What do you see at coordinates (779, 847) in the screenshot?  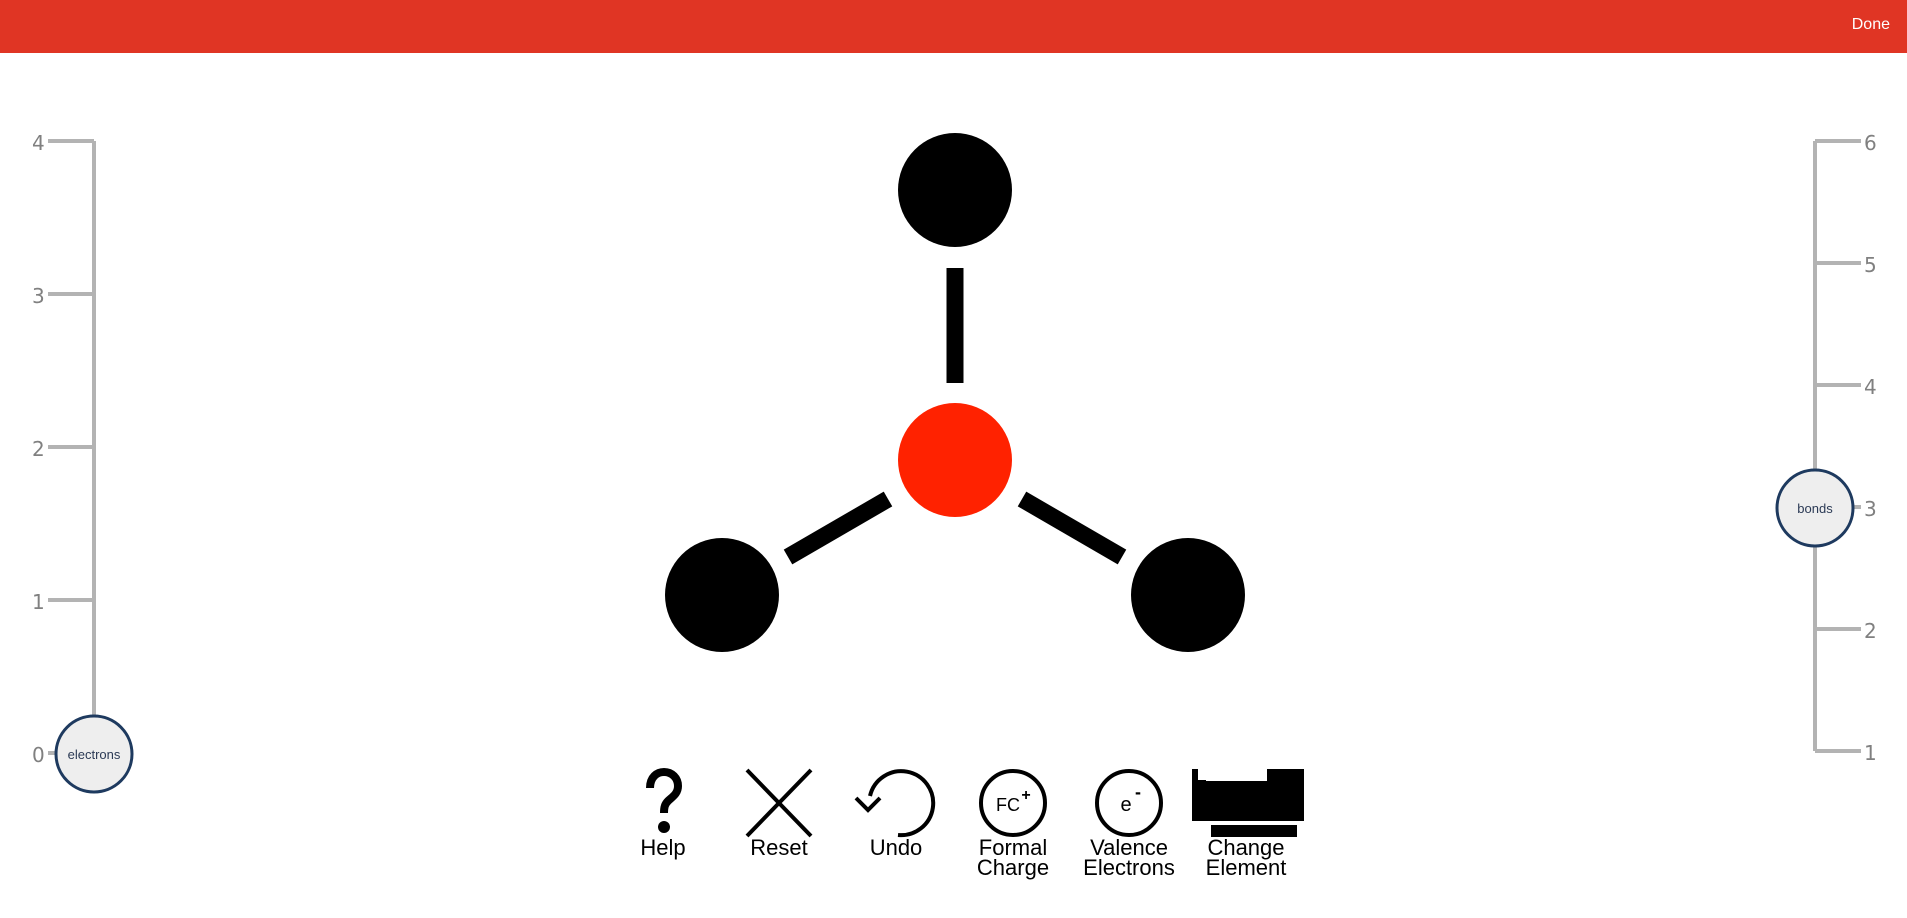 I see `reset-label: Reset` at bounding box center [779, 847].